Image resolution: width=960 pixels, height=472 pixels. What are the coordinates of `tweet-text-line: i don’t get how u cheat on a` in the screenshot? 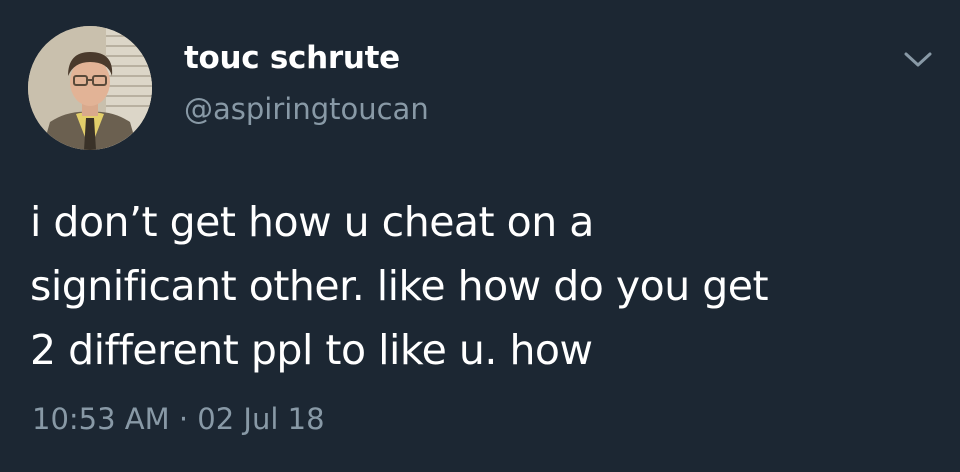 It's located at (312, 222).